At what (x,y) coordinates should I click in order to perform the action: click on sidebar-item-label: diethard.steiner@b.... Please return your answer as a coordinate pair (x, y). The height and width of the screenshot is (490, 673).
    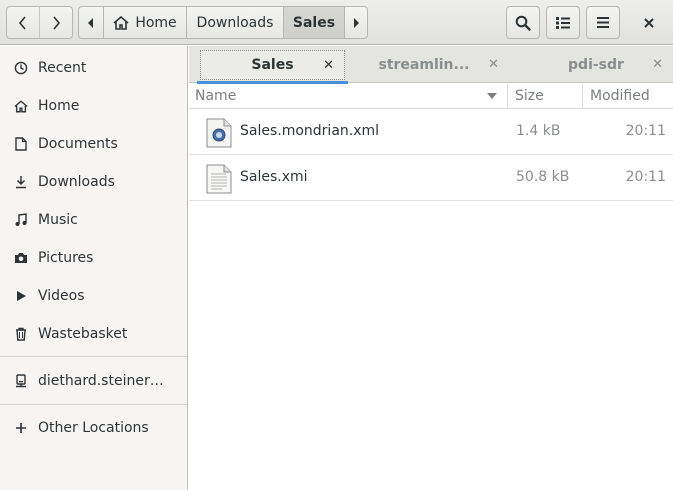
    Looking at the image, I should click on (106, 381).